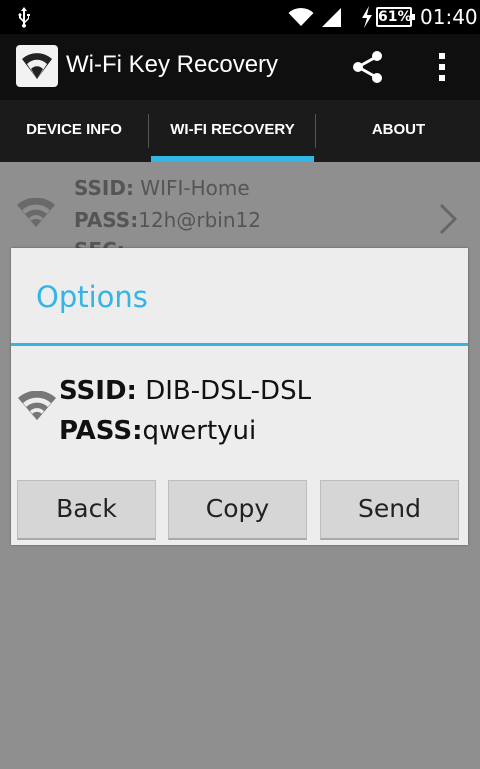 The height and width of the screenshot is (769, 480). What do you see at coordinates (442, 67) in the screenshot?
I see `more-options-icon` at bounding box center [442, 67].